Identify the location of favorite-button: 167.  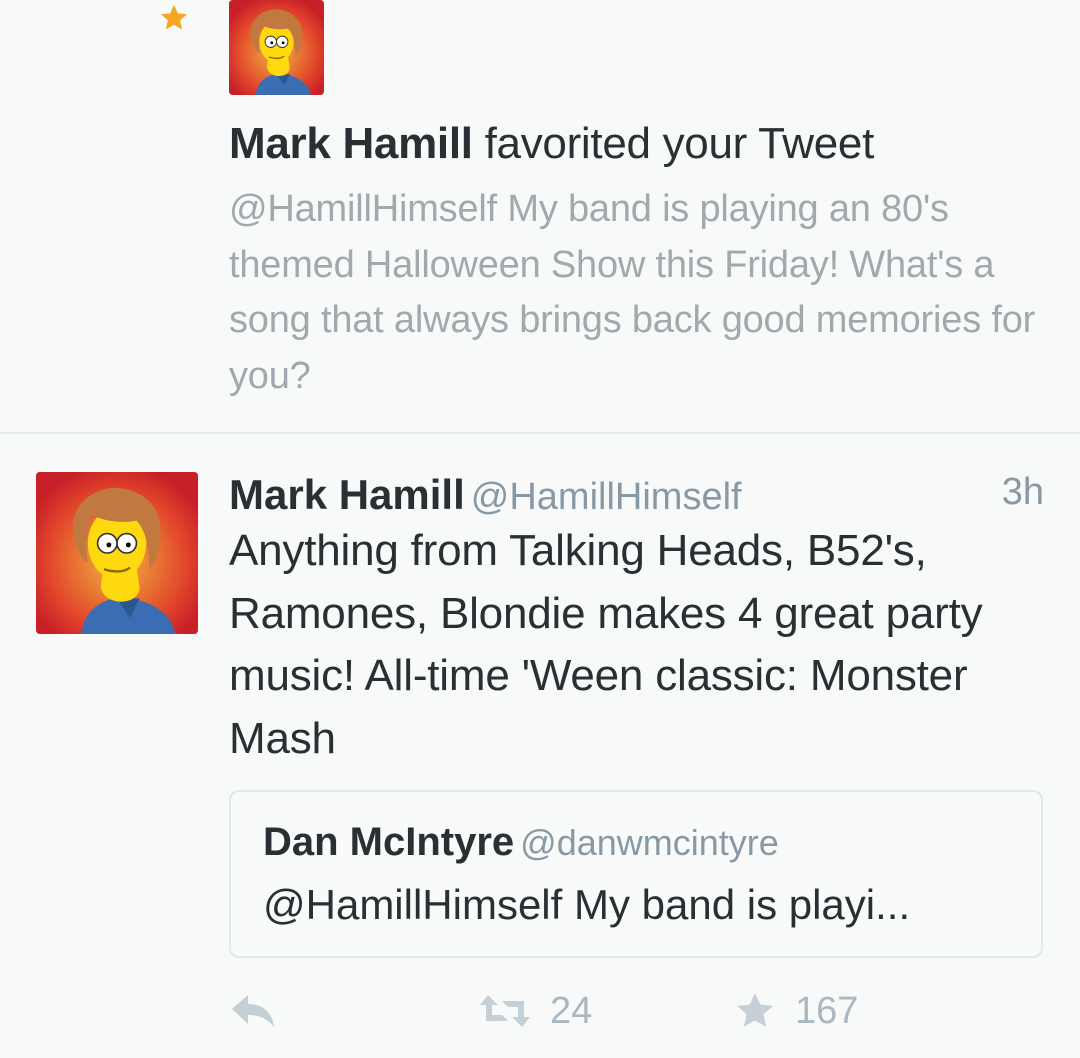
(795, 1011).